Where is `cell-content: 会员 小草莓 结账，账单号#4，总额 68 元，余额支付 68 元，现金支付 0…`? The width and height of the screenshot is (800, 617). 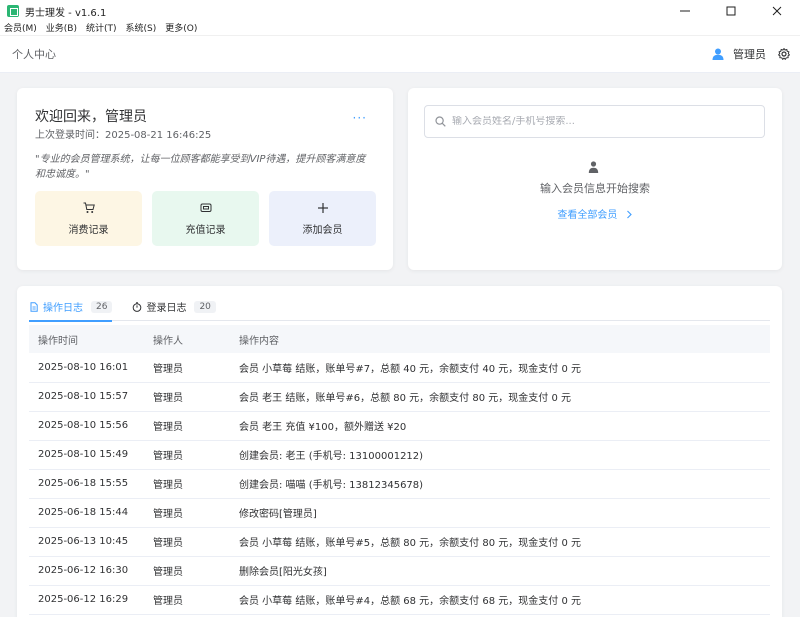 cell-content: 会员 小草莓 结账，账单号#4，总额 68 元，余额支付 68 元，现金支付 0… is located at coordinates (500, 600).